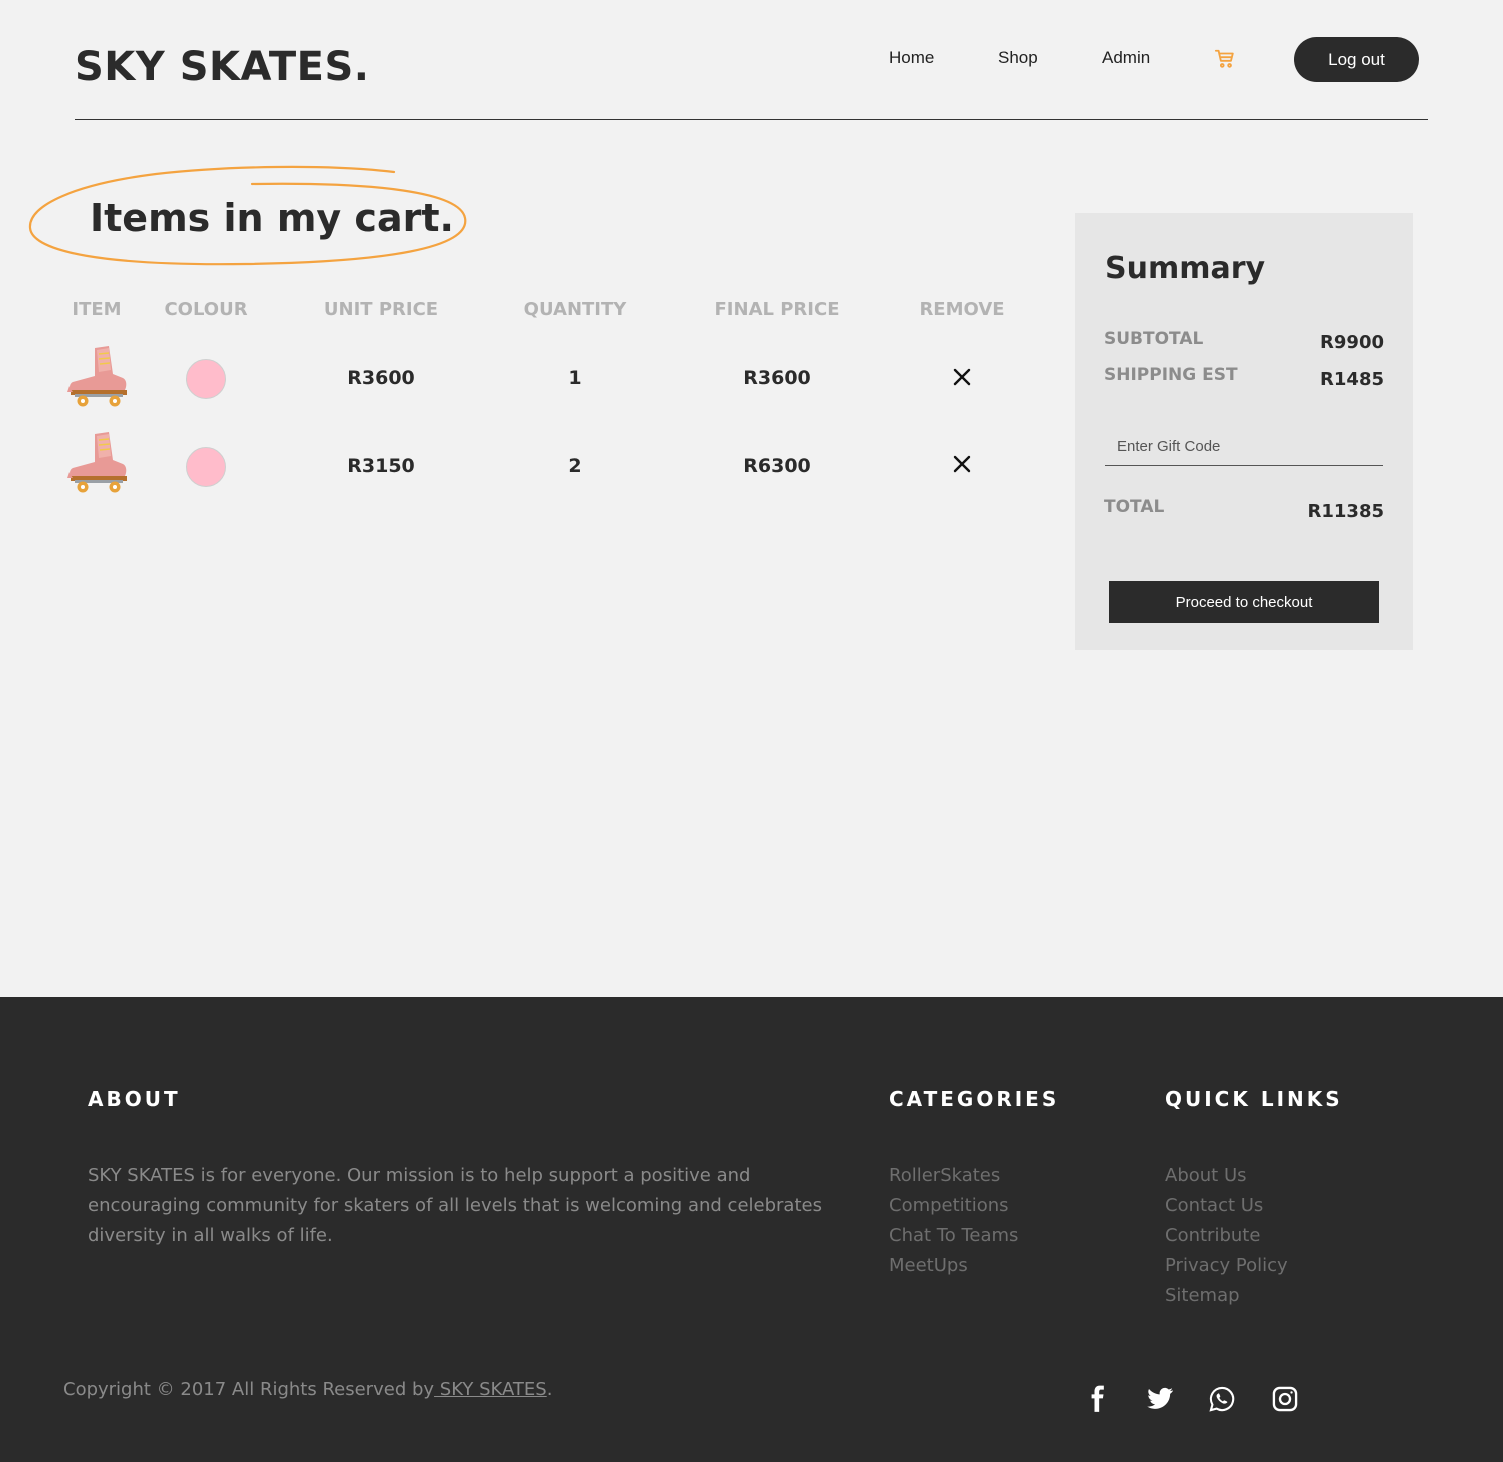 The width and height of the screenshot is (1503, 1462). What do you see at coordinates (1225, 59) in the screenshot?
I see `cart-icon` at bounding box center [1225, 59].